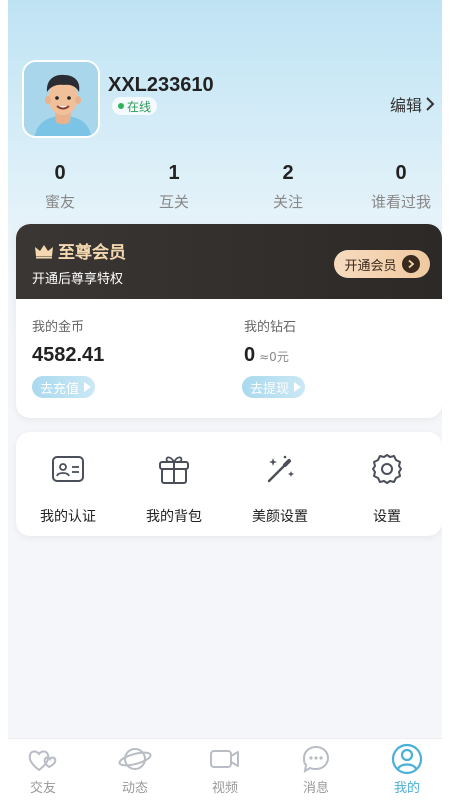 The image size is (450, 800). I want to click on bottom-nav: 交友 动态 视频 消息 我的, so click(225, 769).